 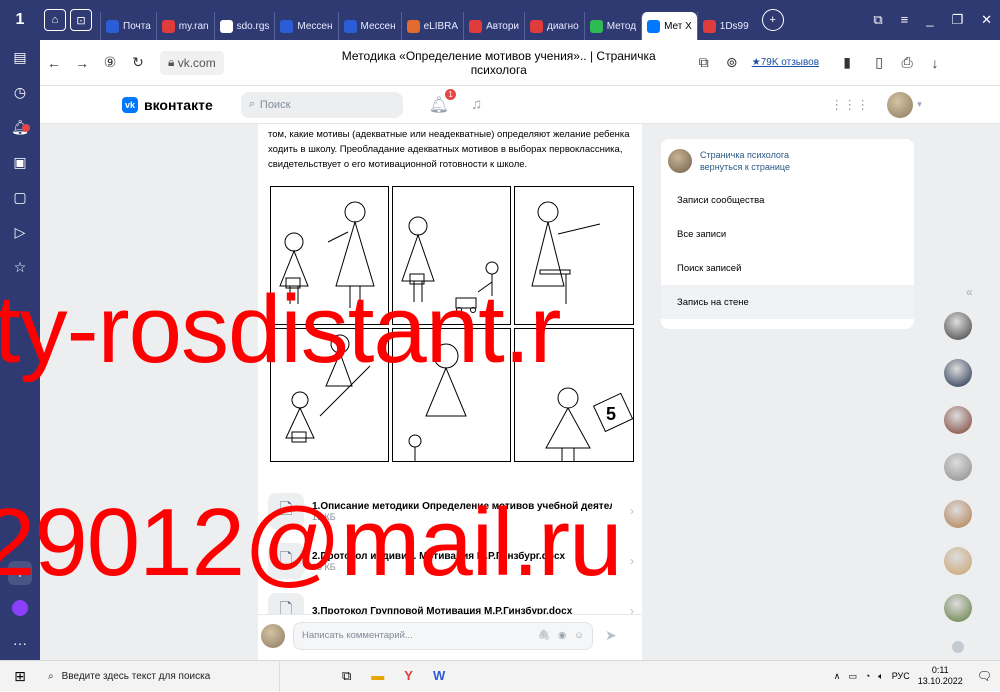 What do you see at coordinates (311, 542) in the screenshot?
I see `watermark-line-2: 29012@mail.ru` at bounding box center [311, 542].